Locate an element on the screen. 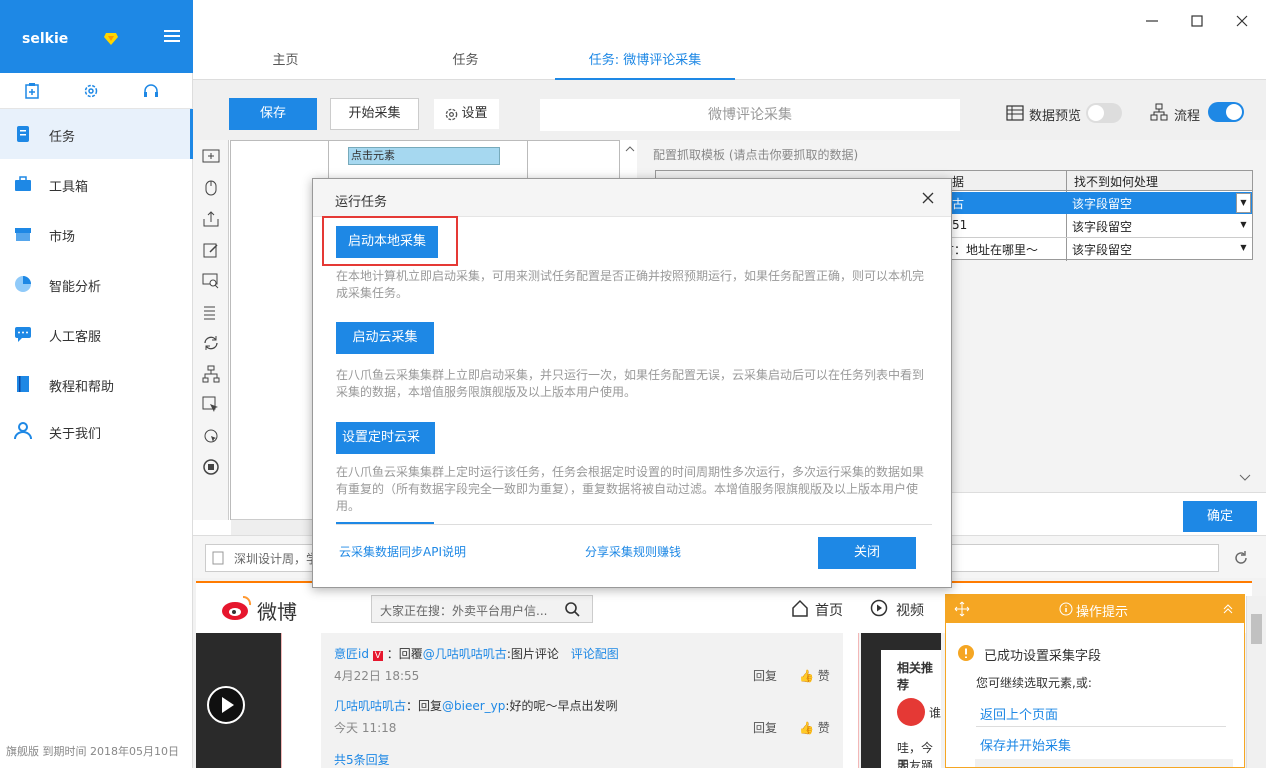 This screenshot has width=1266, height=768. comment-user: 意匠id is located at coordinates (351, 654).